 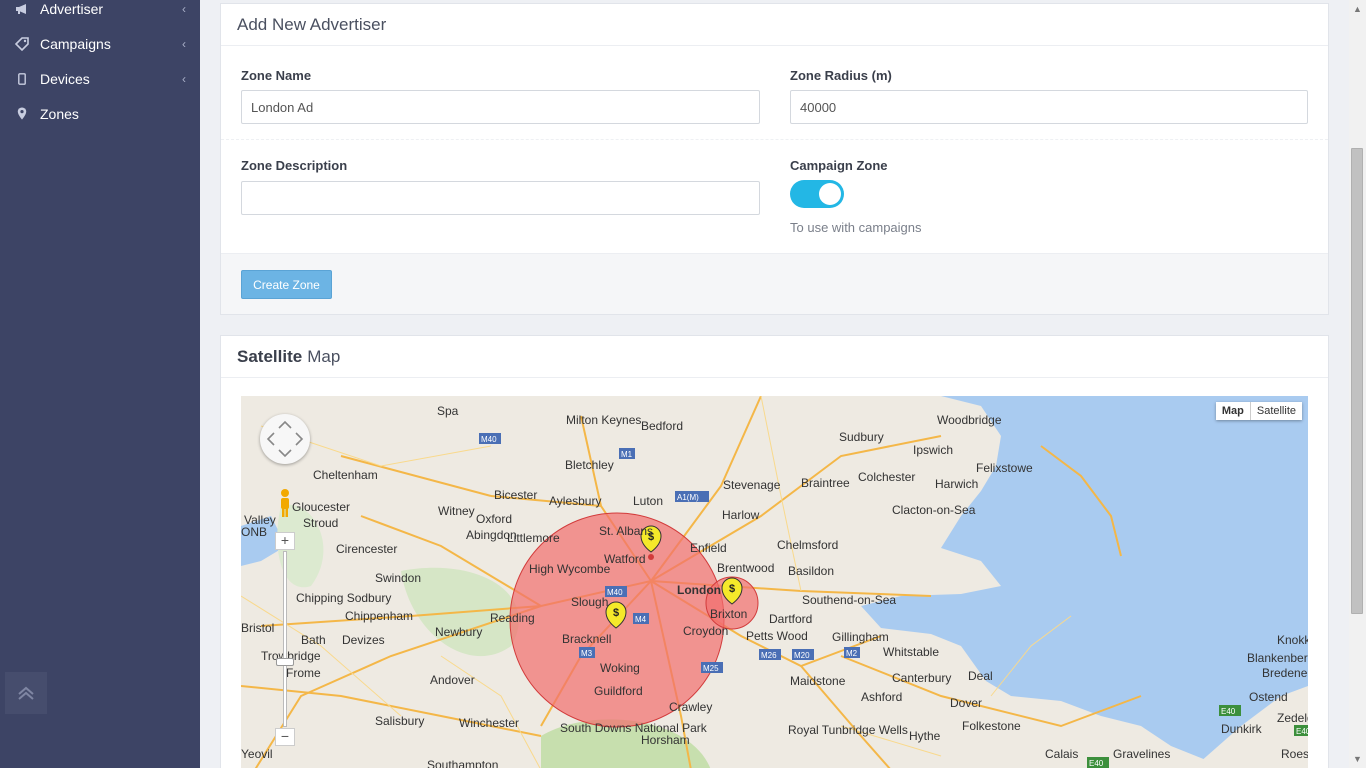 What do you see at coordinates (1292, 640) in the screenshot?
I see `map-place-label: Knokke` at bounding box center [1292, 640].